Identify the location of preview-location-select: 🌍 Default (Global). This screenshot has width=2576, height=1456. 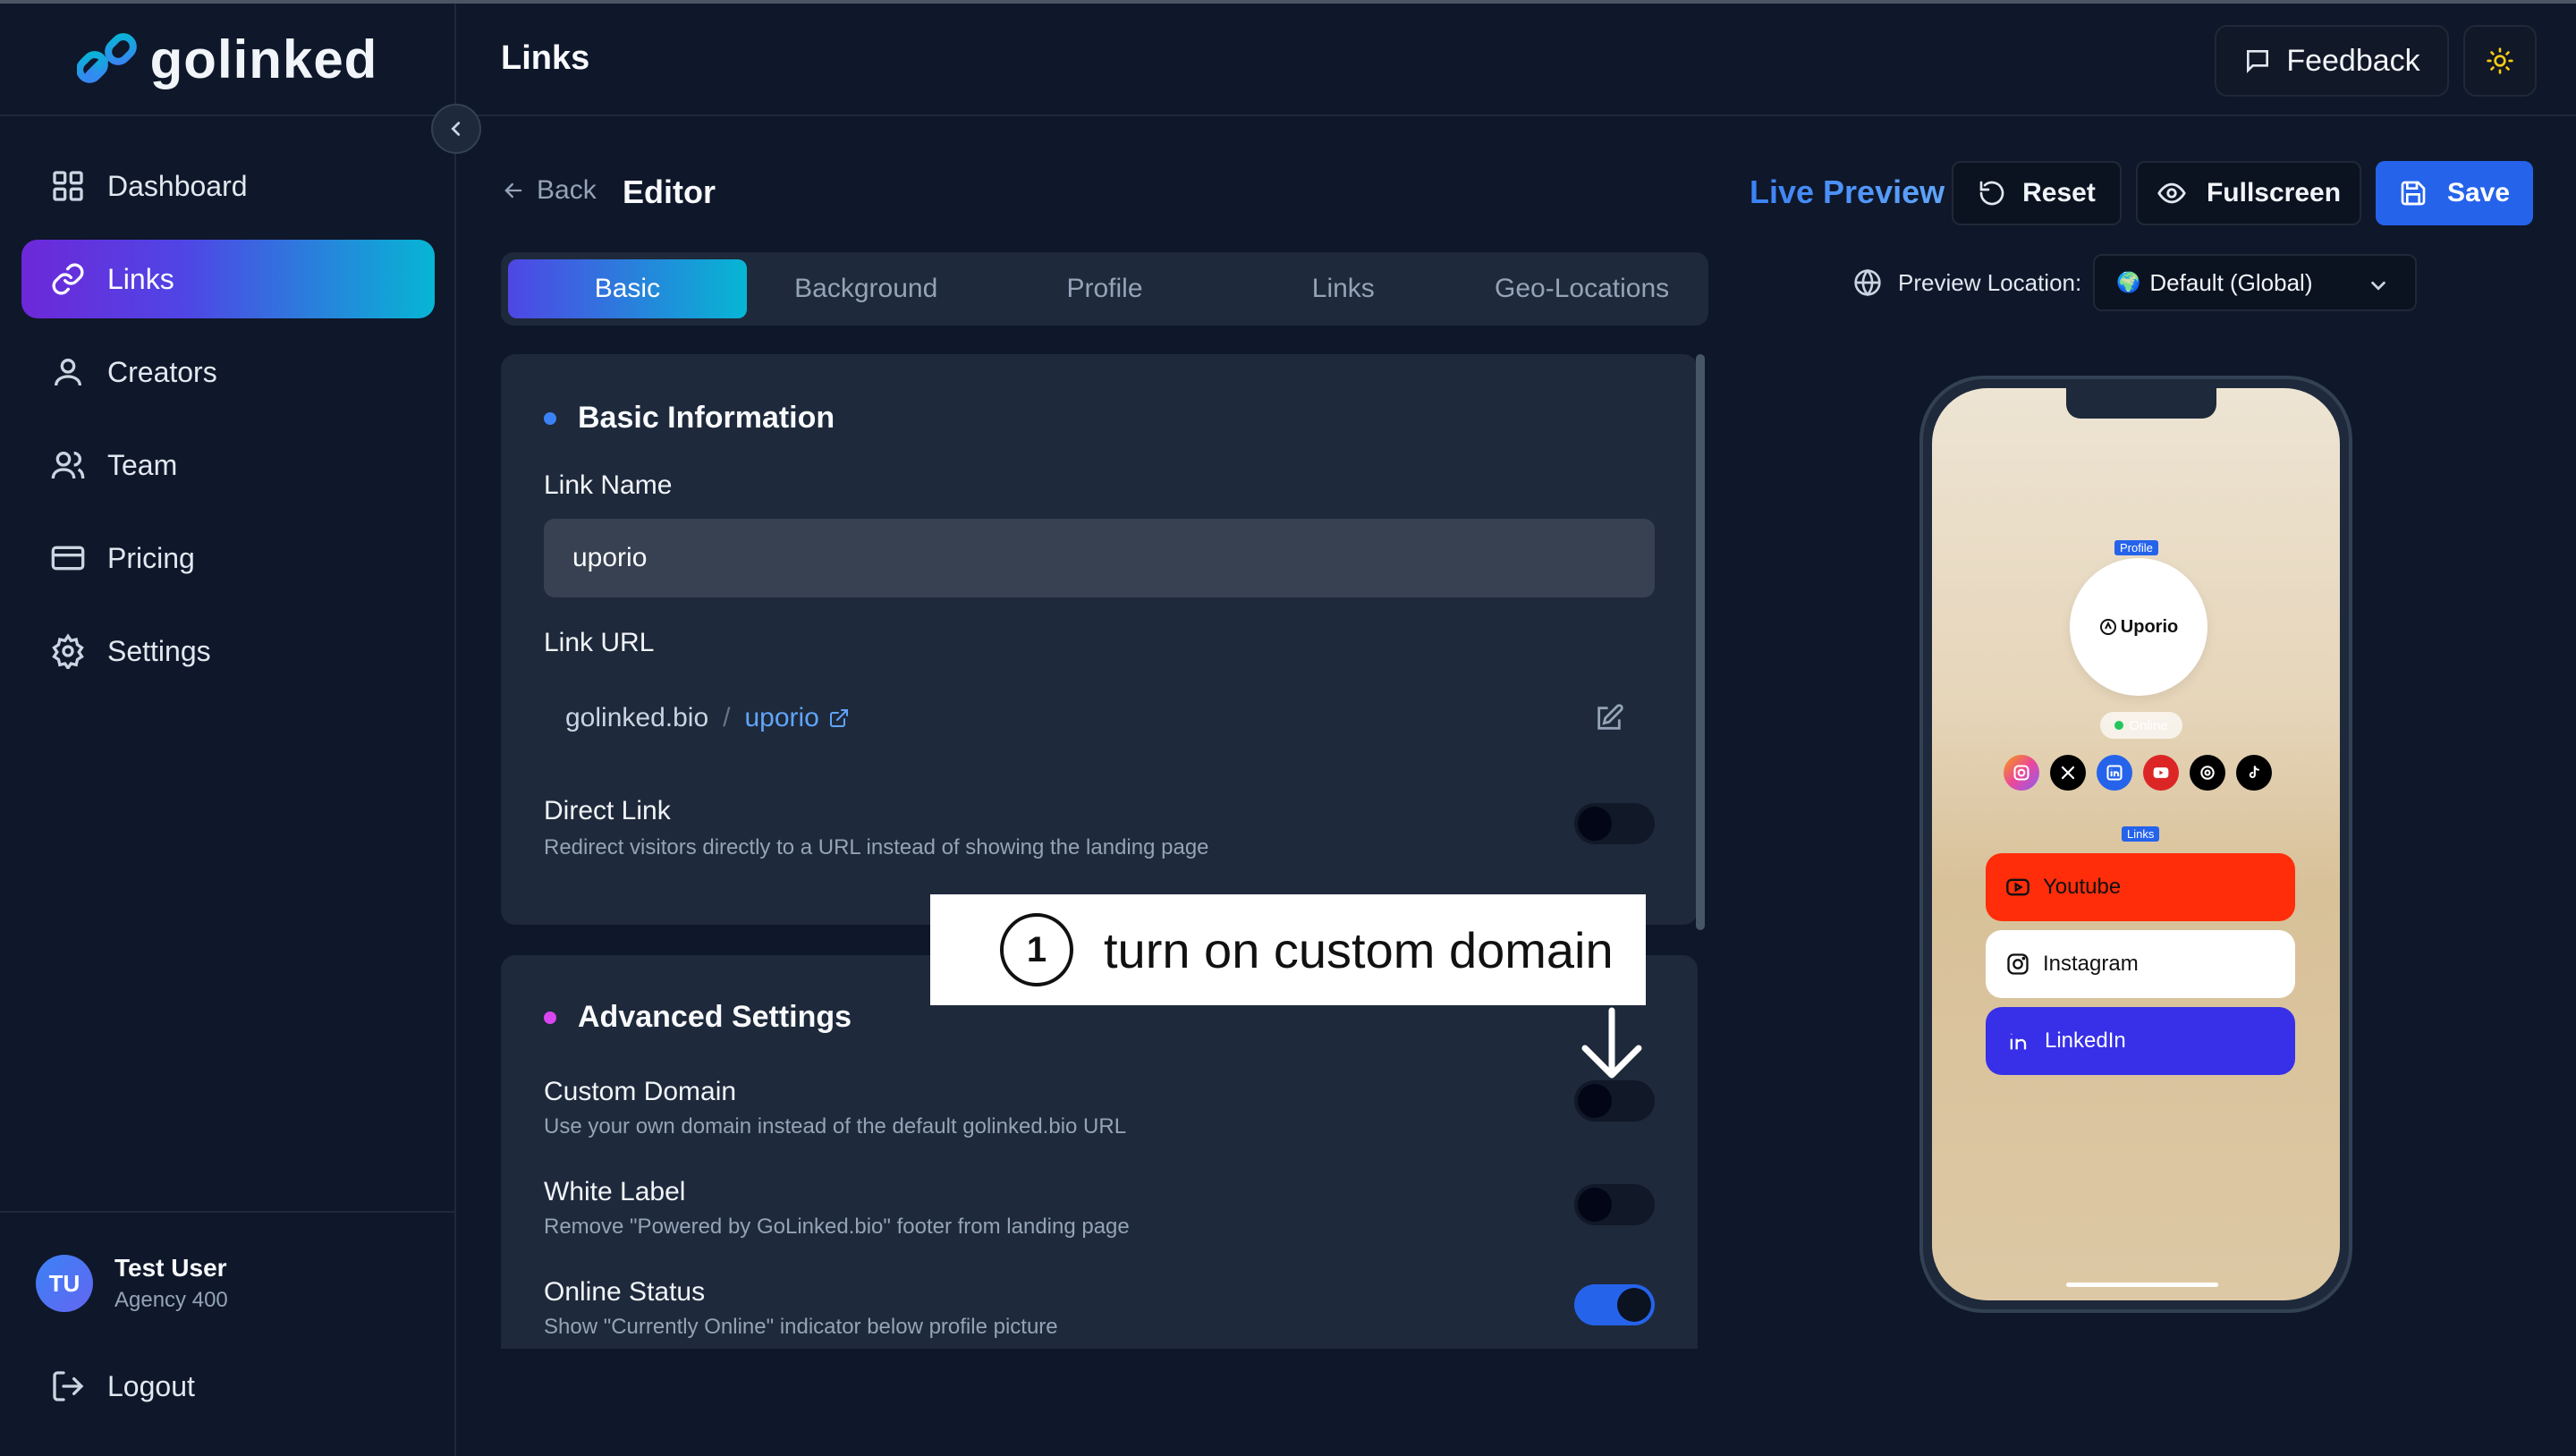
(2255, 282).